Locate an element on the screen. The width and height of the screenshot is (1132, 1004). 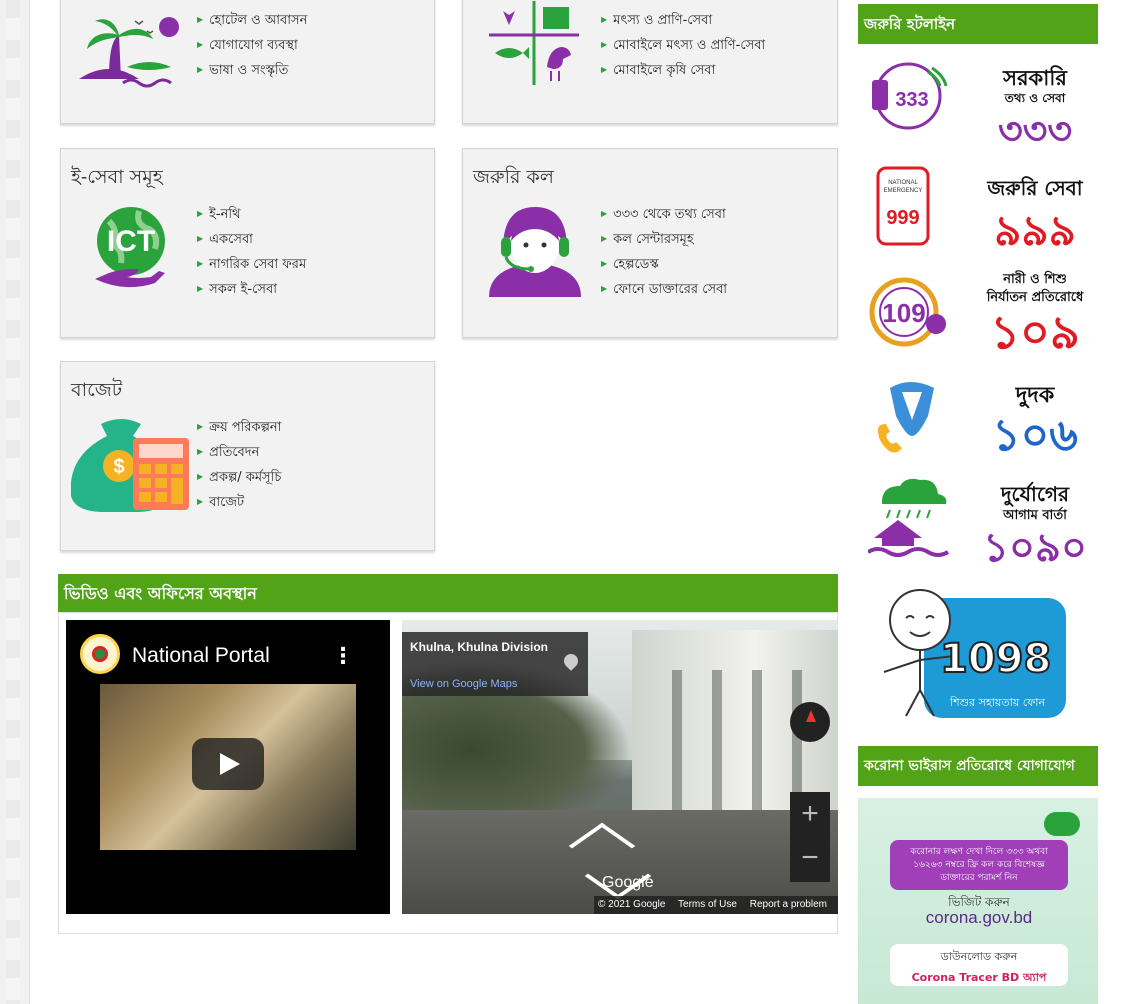
svg-text: EMERGENCY is located at coordinates (903, 191).